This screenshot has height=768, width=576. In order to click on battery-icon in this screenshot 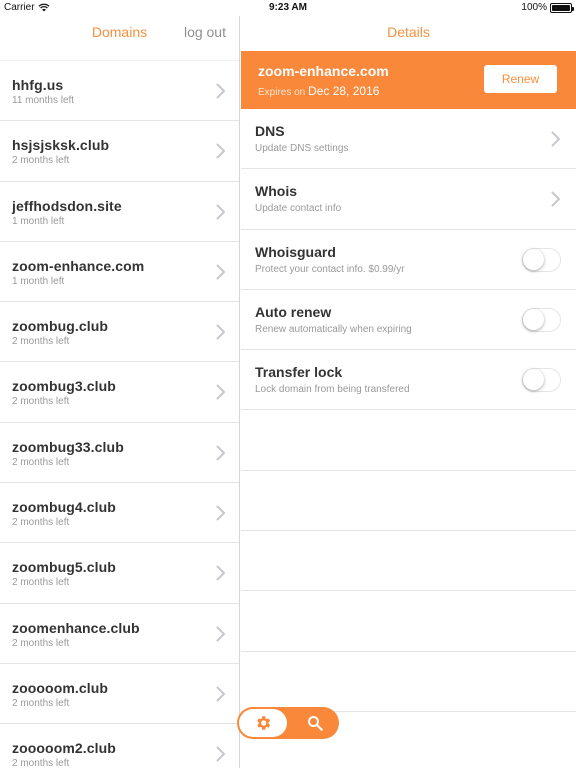, I will do `click(562, 7)`.